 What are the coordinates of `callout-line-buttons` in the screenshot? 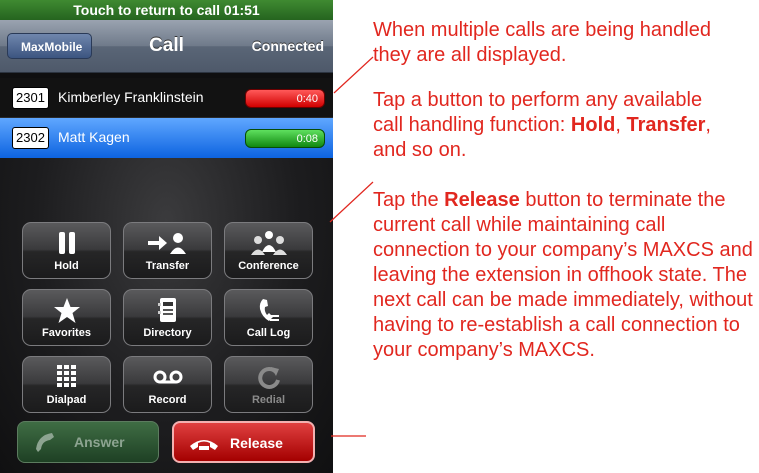 It's located at (351, 202).